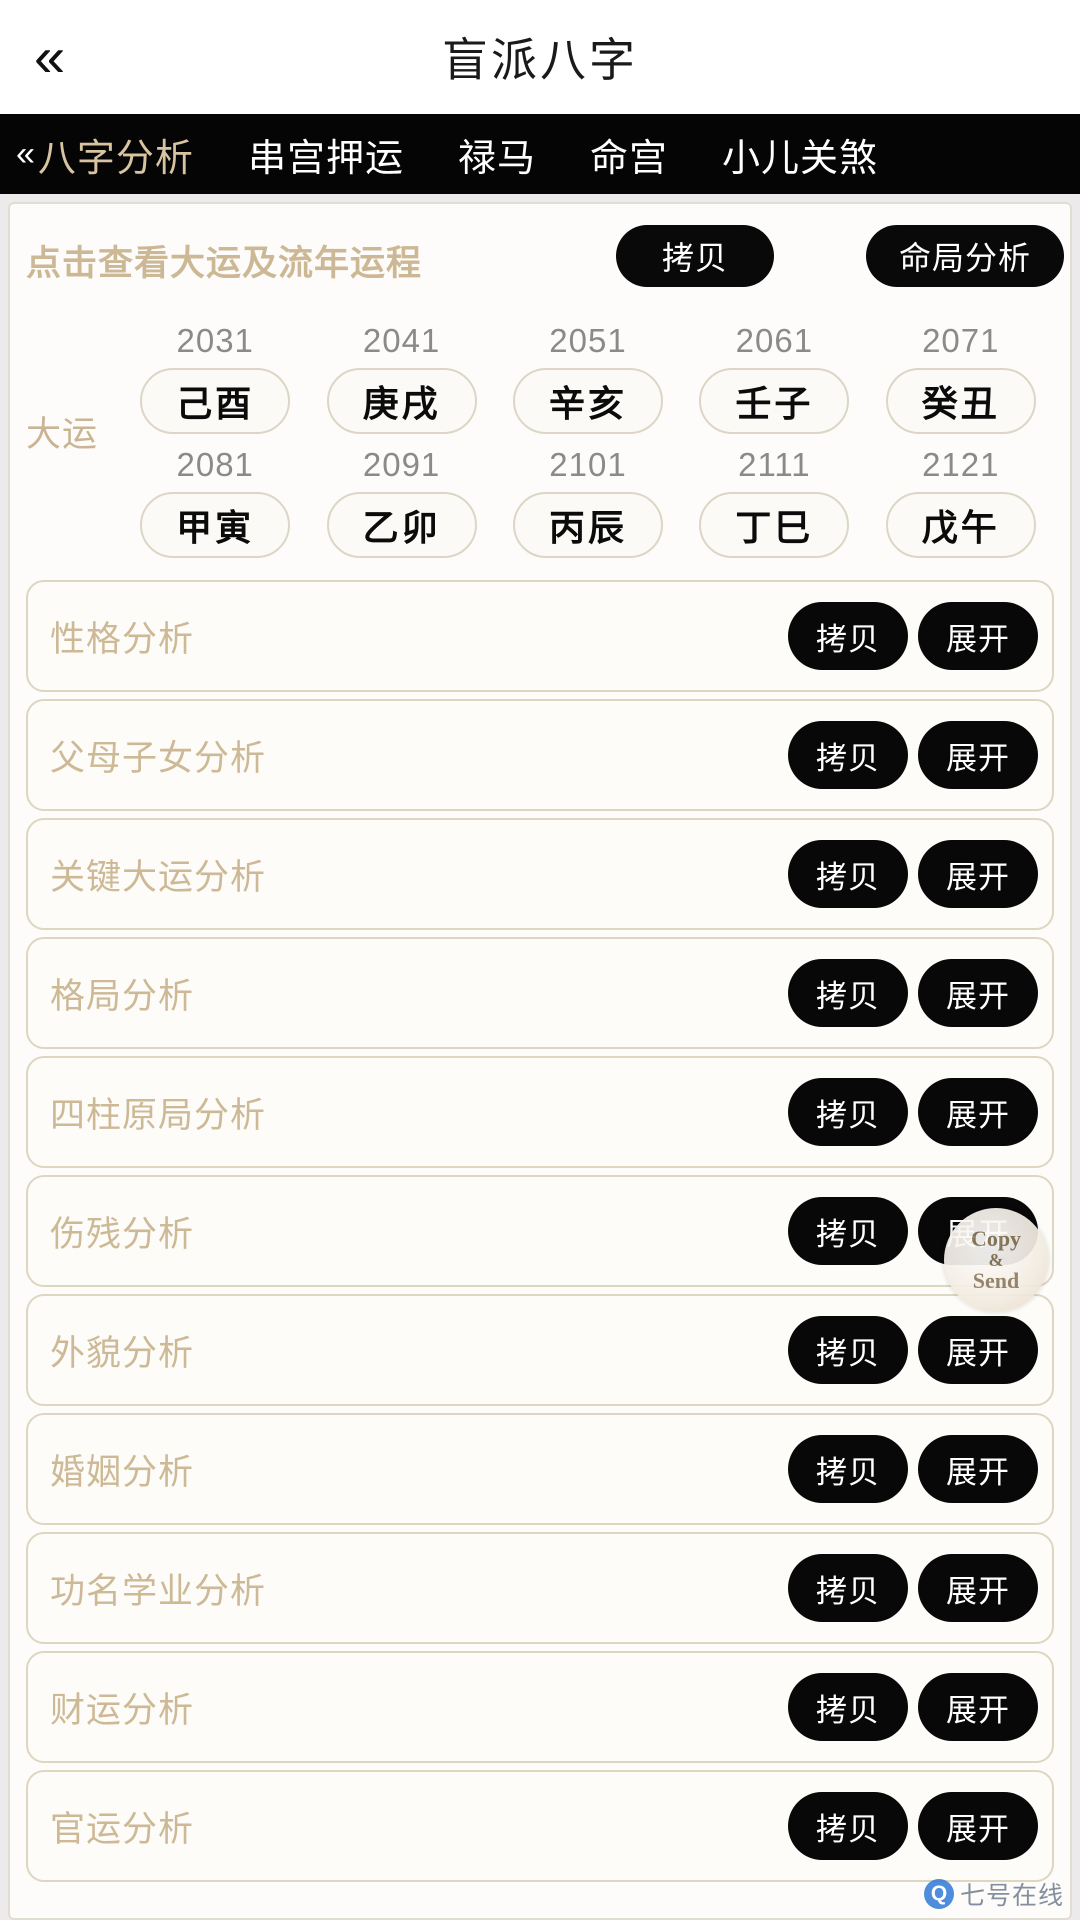 The height and width of the screenshot is (1920, 1080). Describe the element at coordinates (326, 154) in the screenshot. I see `tab-chuangong-yayun: 串宫押运` at that location.